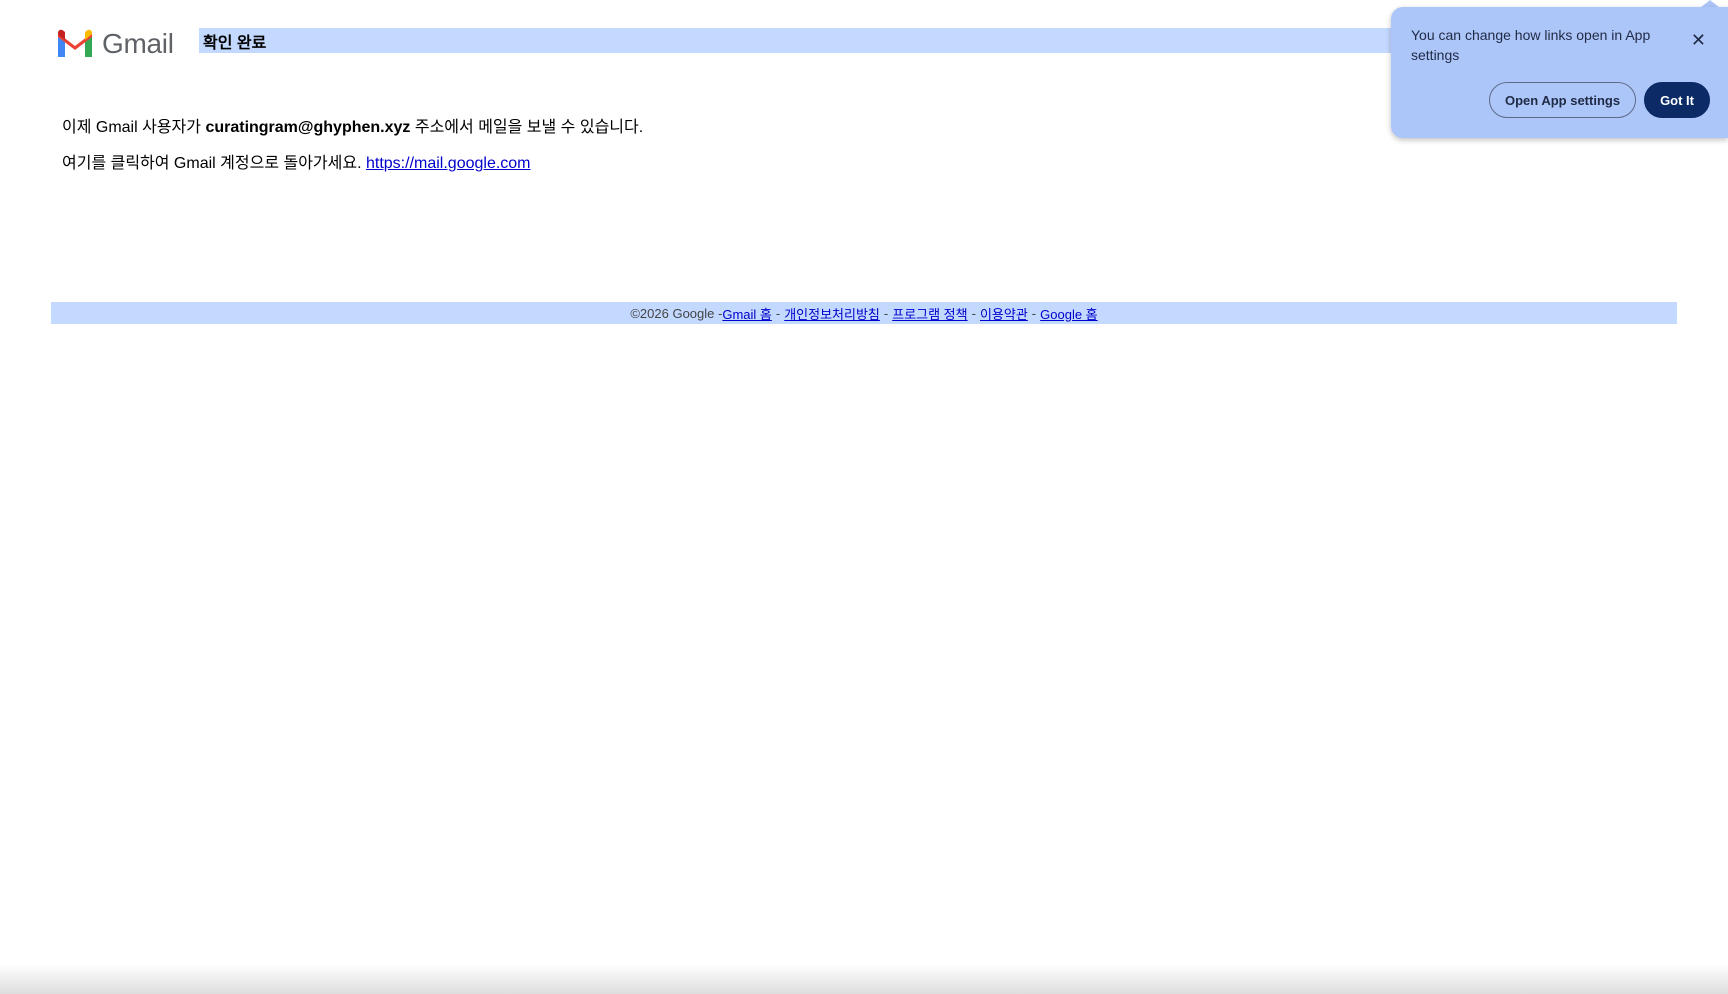  I want to click on verified-email: curatingram@ghyphen.xyz, so click(308, 127).